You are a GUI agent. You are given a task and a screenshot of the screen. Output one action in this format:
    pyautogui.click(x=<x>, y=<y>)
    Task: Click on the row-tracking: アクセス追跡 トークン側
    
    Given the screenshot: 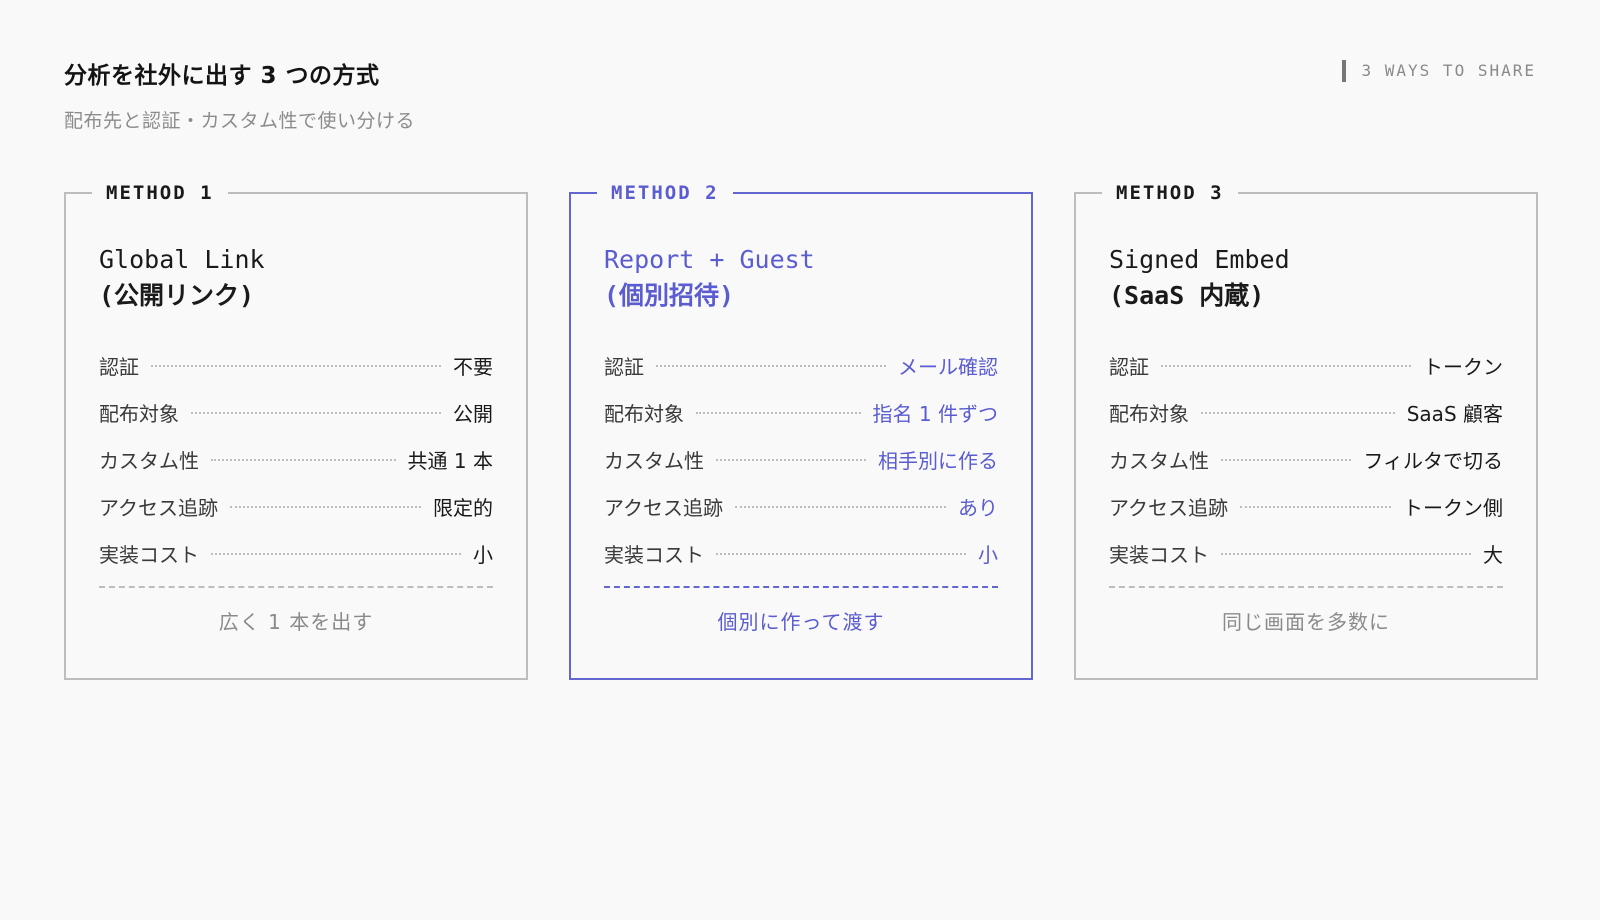 What is the action you would take?
    pyautogui.click(x=1306, y=506)
    